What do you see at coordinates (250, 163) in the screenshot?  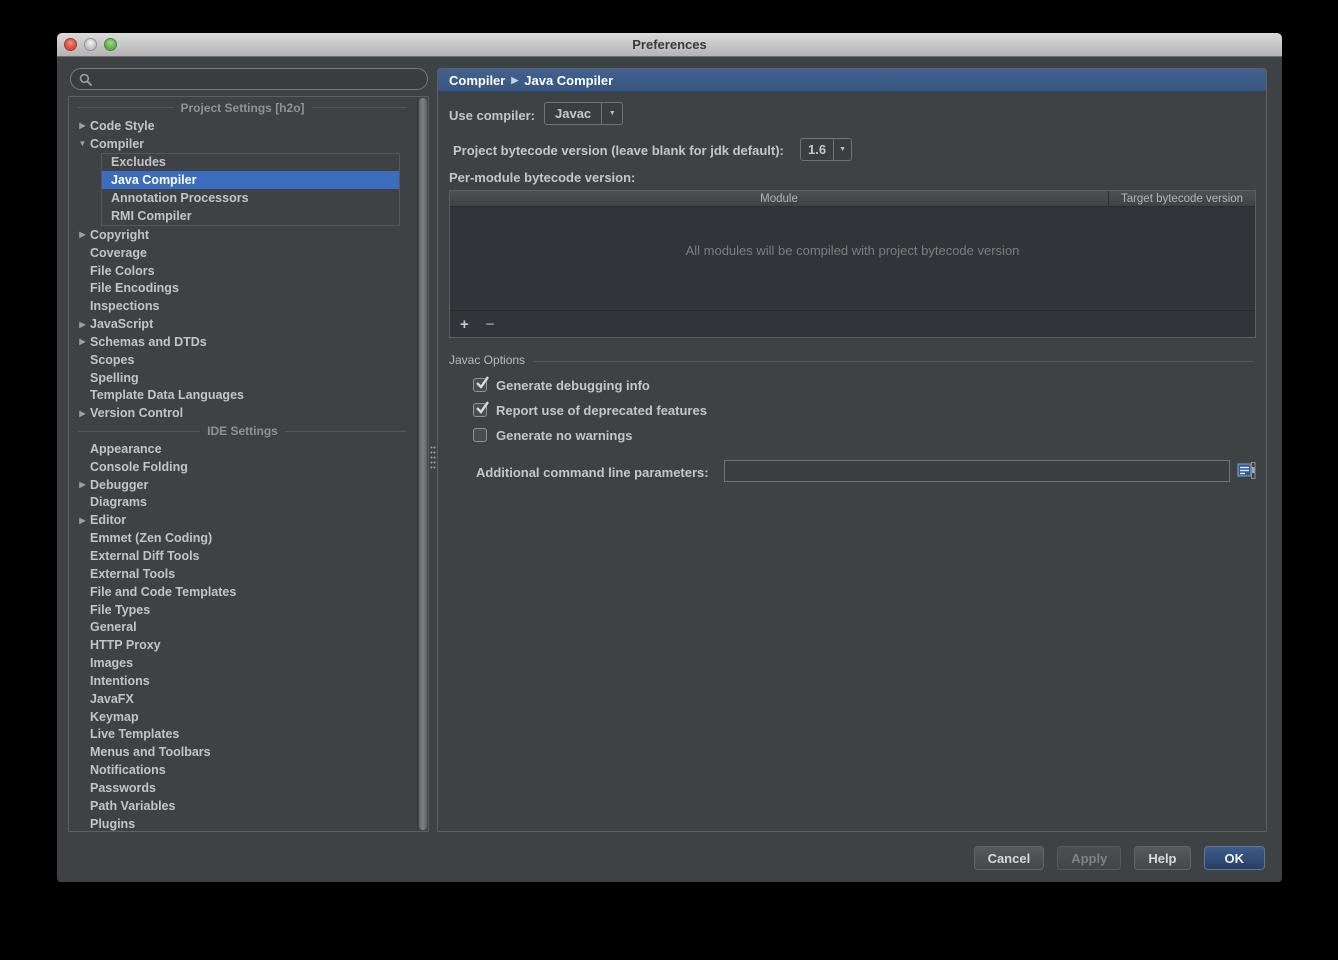 I see `sidebar-item-excludes: Excludes` at bounding box center [250, 163].